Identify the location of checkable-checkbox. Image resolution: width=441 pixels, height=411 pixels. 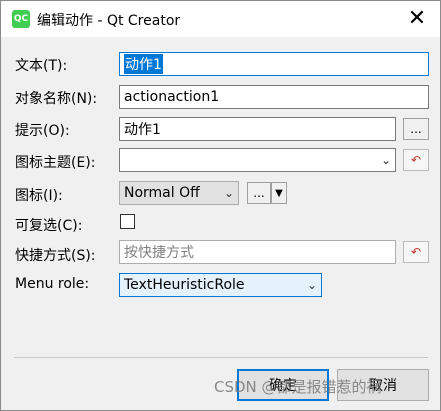
(127, 221).